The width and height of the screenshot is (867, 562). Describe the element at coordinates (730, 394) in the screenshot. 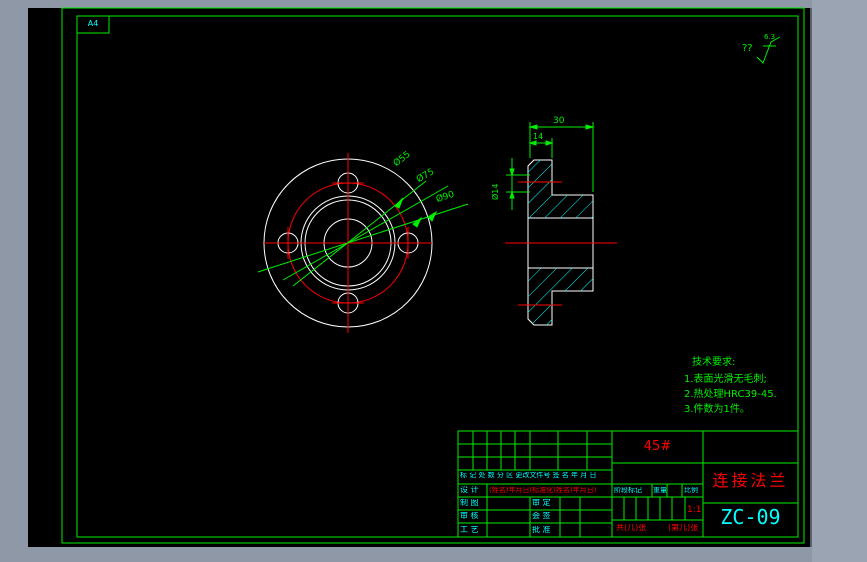

I see `tech-requirement-item: 2.热处理HRC39-45.` at that location.